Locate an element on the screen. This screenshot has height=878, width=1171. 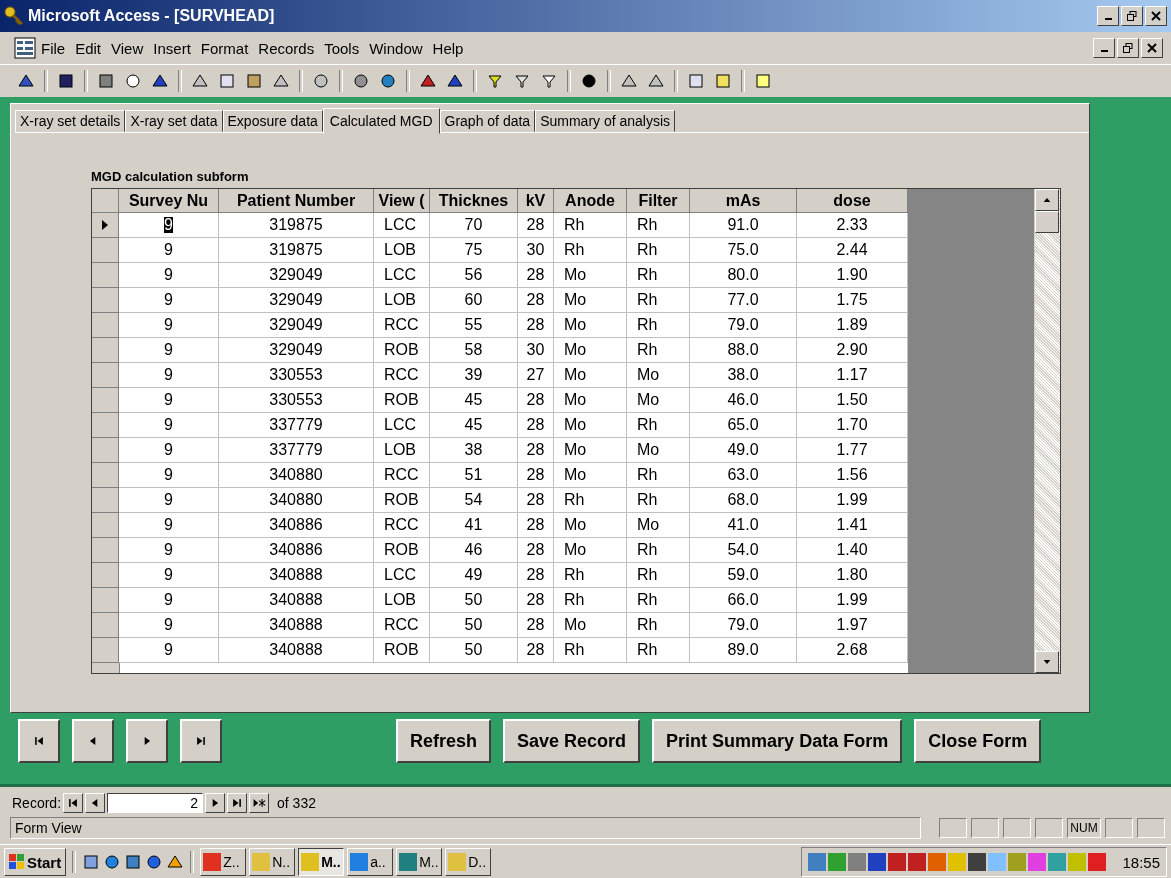
column-header: mAs is located at coordinates (743, 201).